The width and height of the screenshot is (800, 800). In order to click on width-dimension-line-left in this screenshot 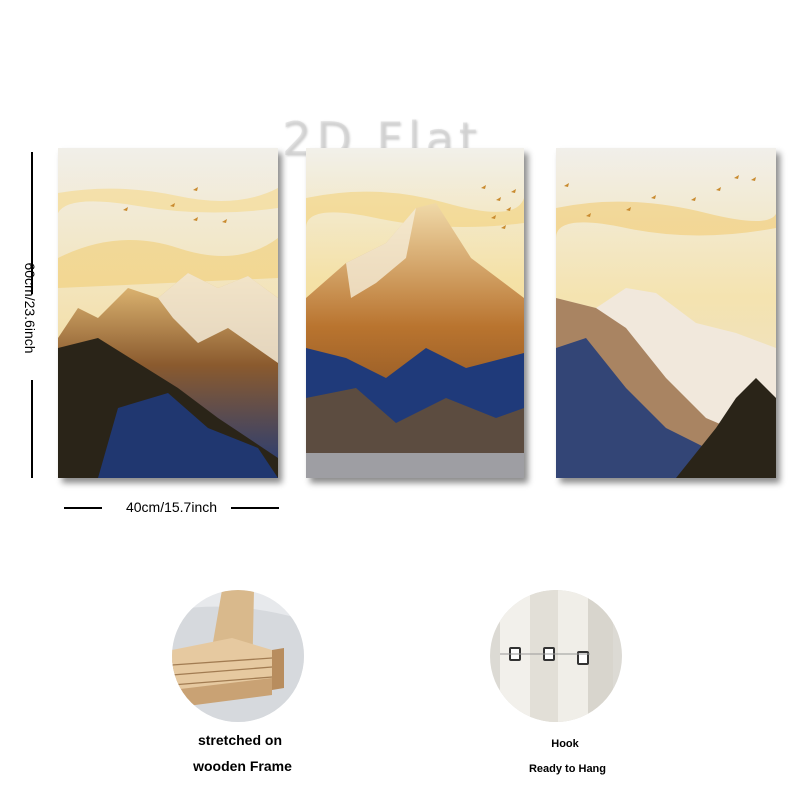, I will do `click(83, 508)`.